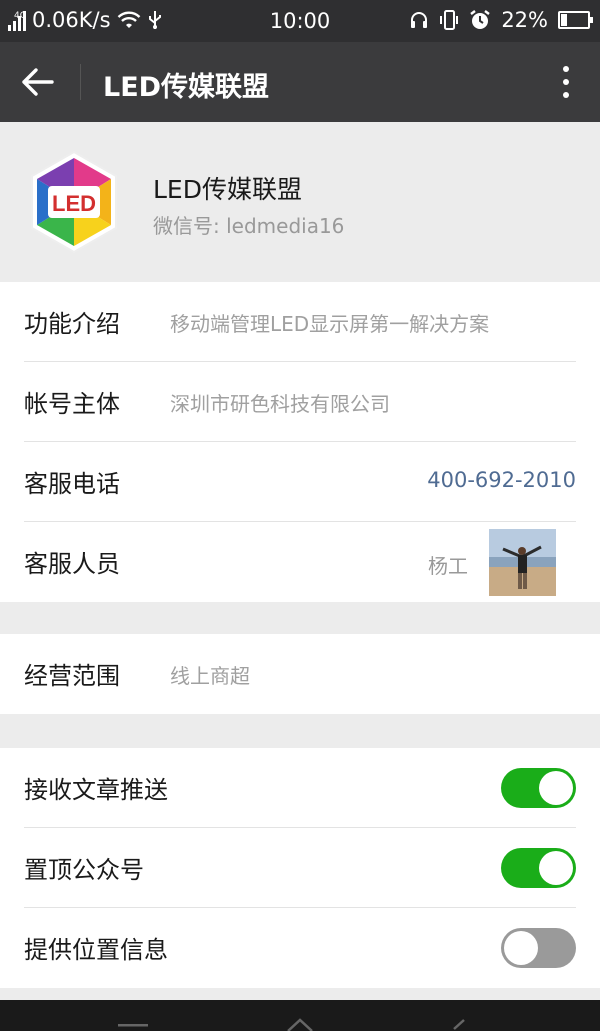 This screenshot has width=600, height=1031. What do you see at coordinates (522, 562) in the screenshot?
I see `agent-avatar` at bounding box center [522, 562].